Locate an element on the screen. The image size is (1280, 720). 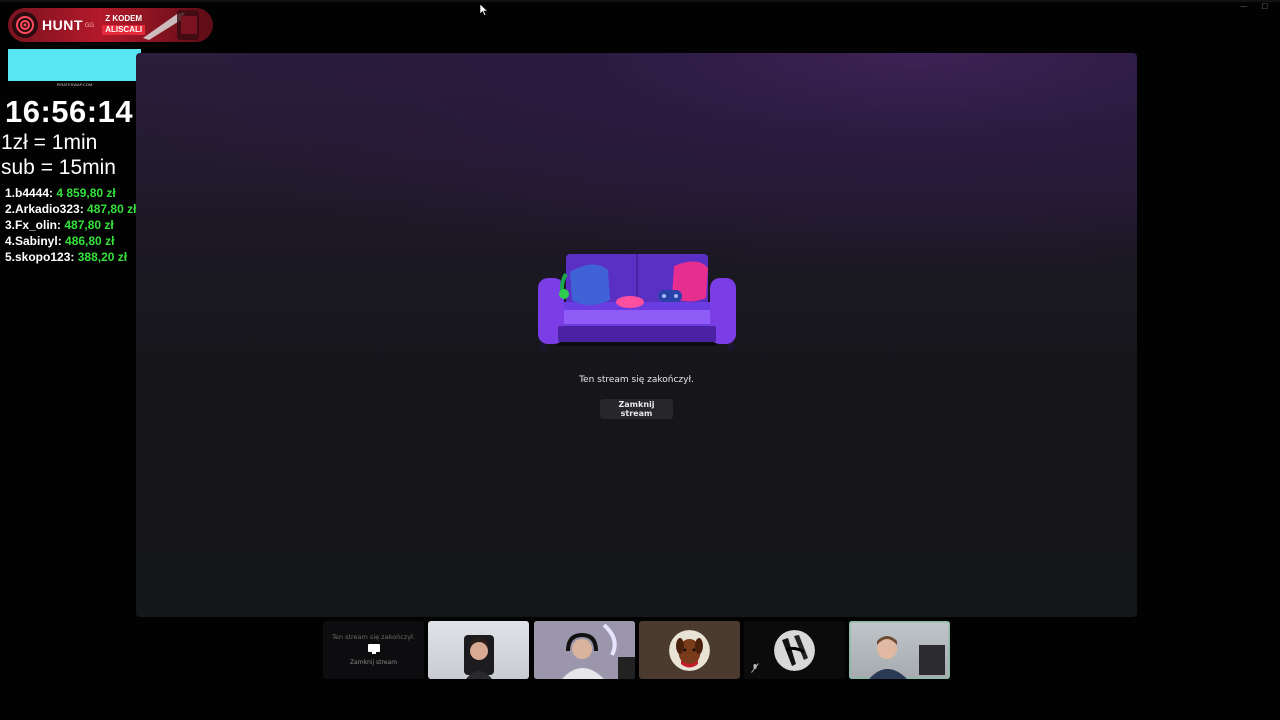
window-controls: — □ is located at coordinates (1257, 6).